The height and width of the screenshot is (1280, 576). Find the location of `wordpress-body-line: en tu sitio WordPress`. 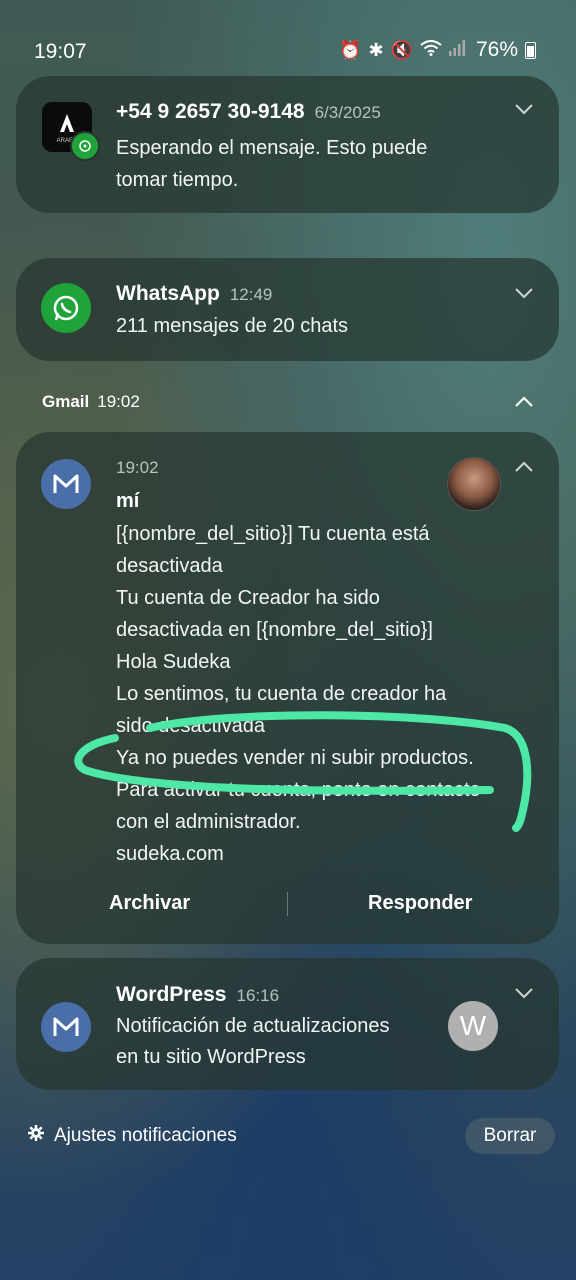

wordpress-body-line: en tu sitio WordPress is located at coordinates (211, 1057).